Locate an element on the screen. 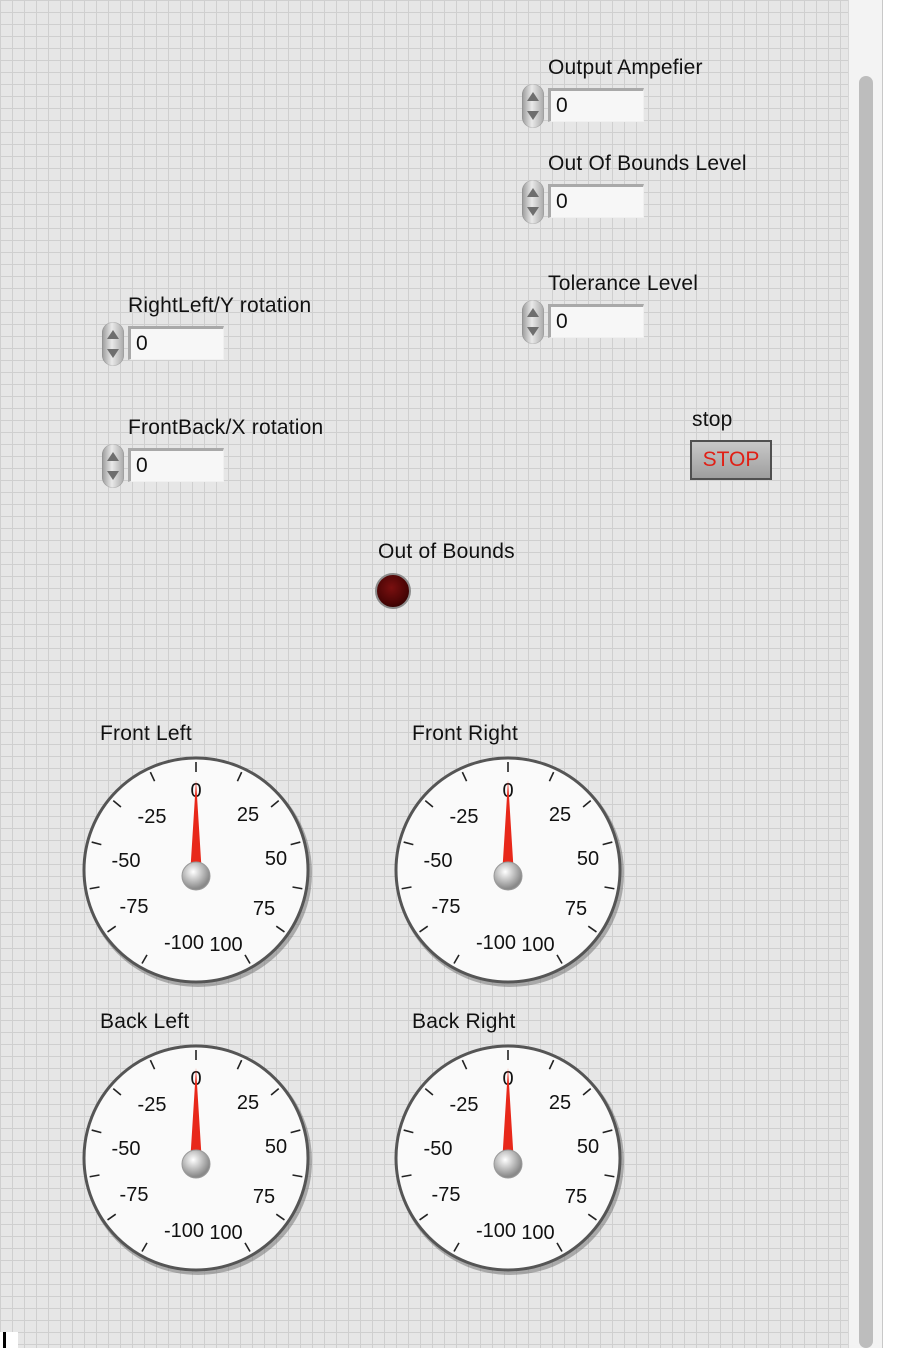  front-right-gauge: -100-75-50-250255075100 is located at coordinates (509, 871).